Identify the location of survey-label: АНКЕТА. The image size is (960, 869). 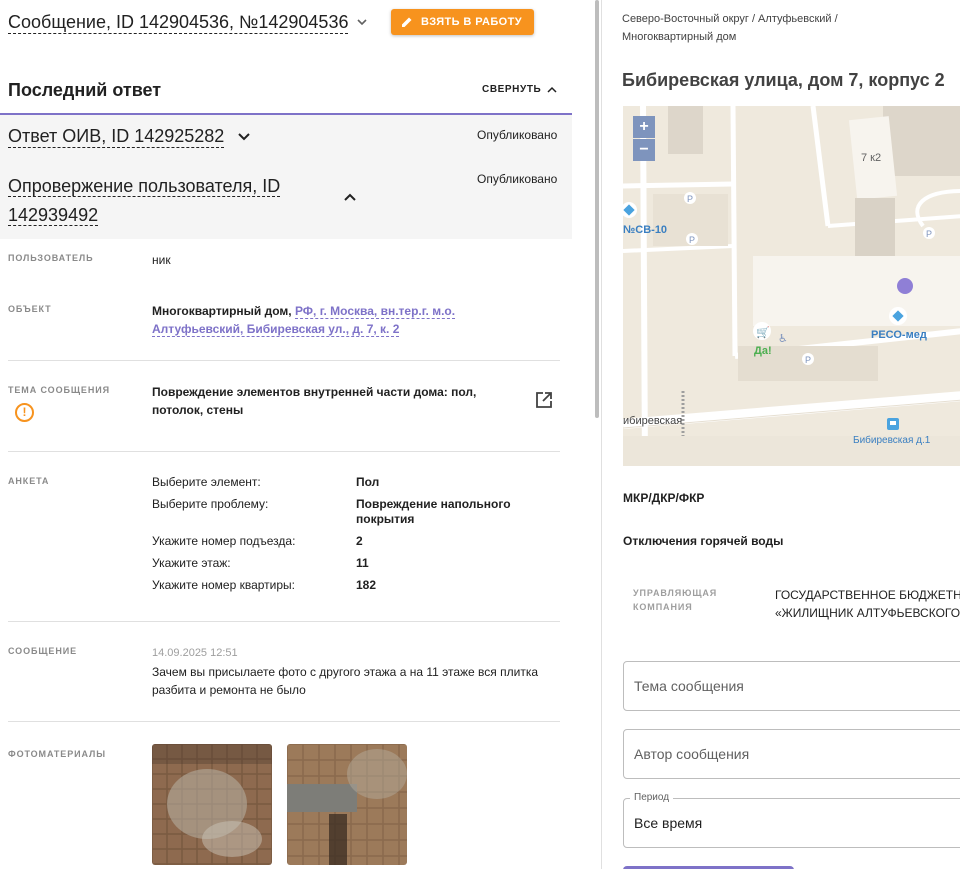
(29, 481).